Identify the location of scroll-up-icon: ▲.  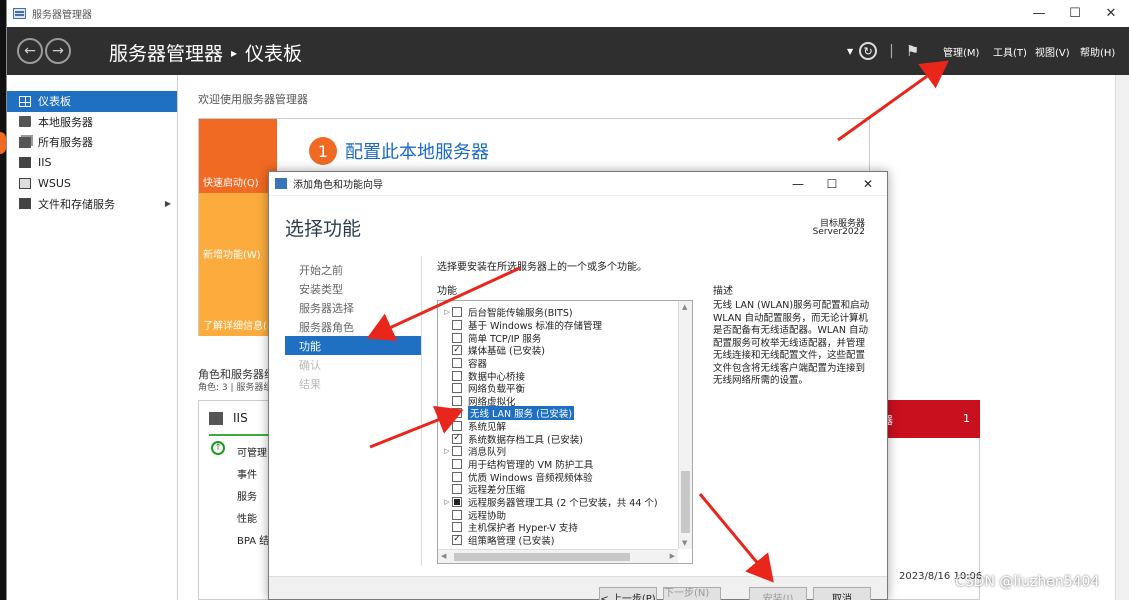
(684, 307).